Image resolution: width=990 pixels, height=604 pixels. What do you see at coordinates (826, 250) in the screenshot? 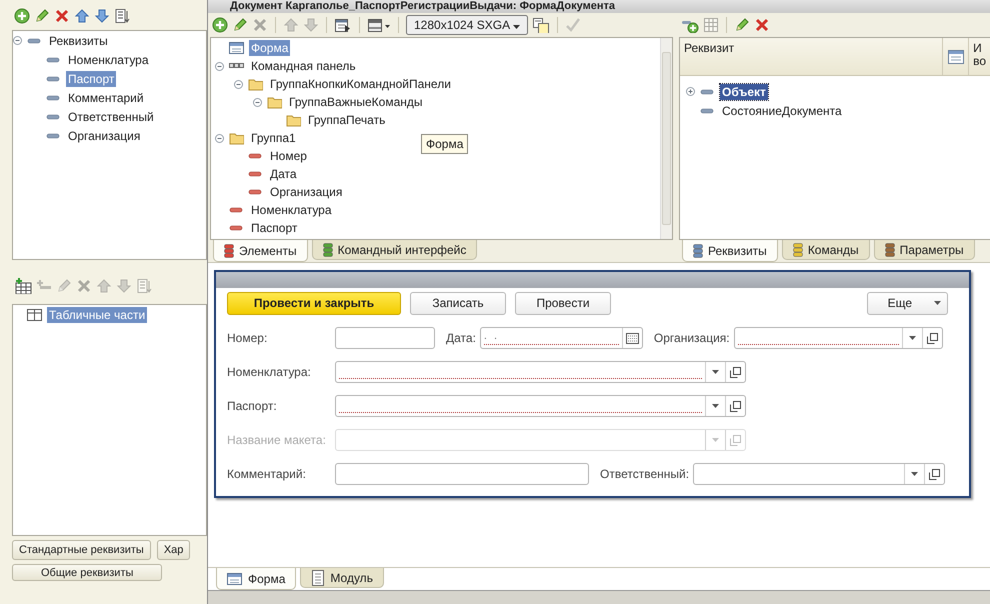
I see `tab: Команды` at bounding box center [826, 250].